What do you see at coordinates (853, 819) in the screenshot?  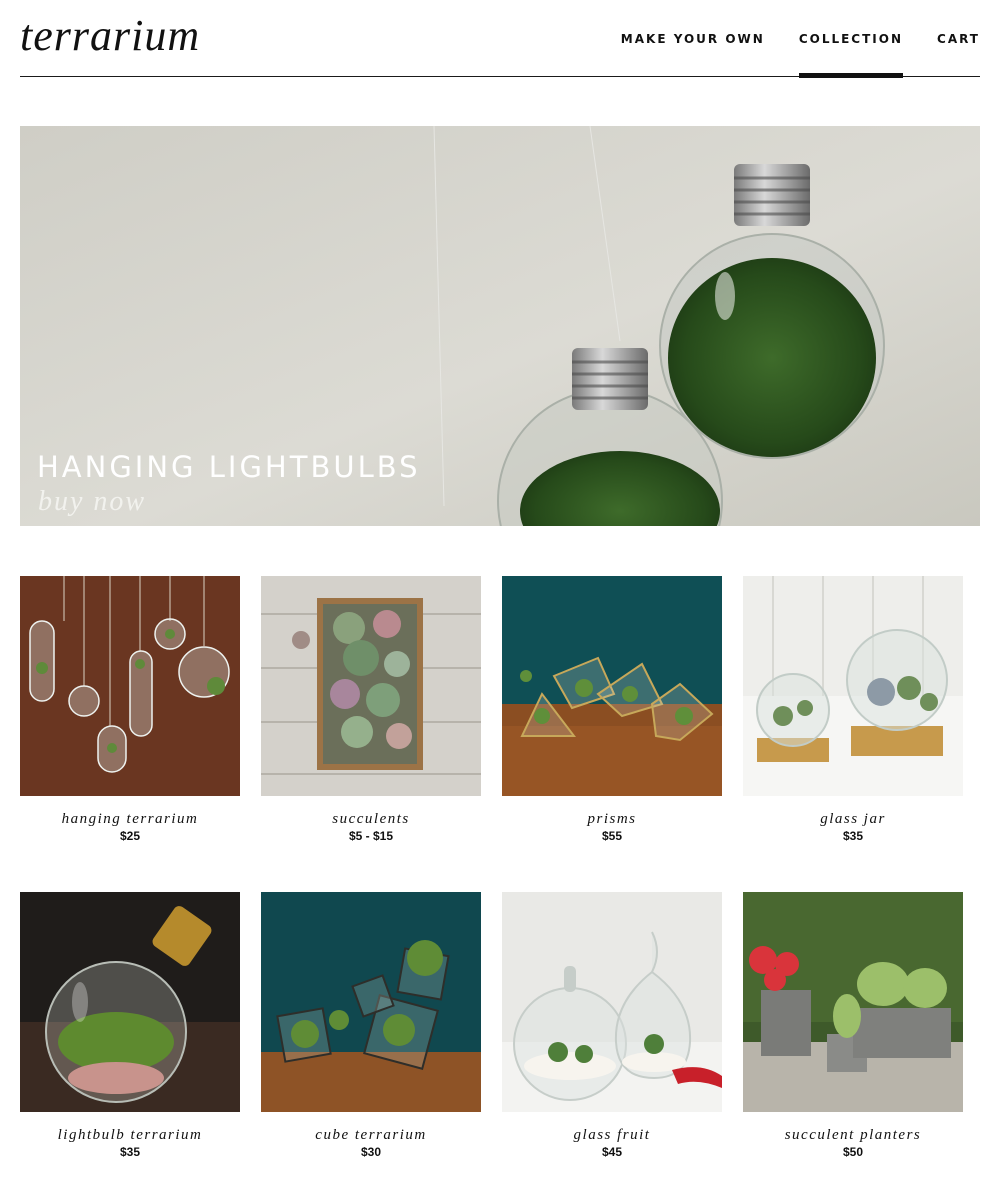 I see `product-name: glass jar` at bounding box center [853, 819].